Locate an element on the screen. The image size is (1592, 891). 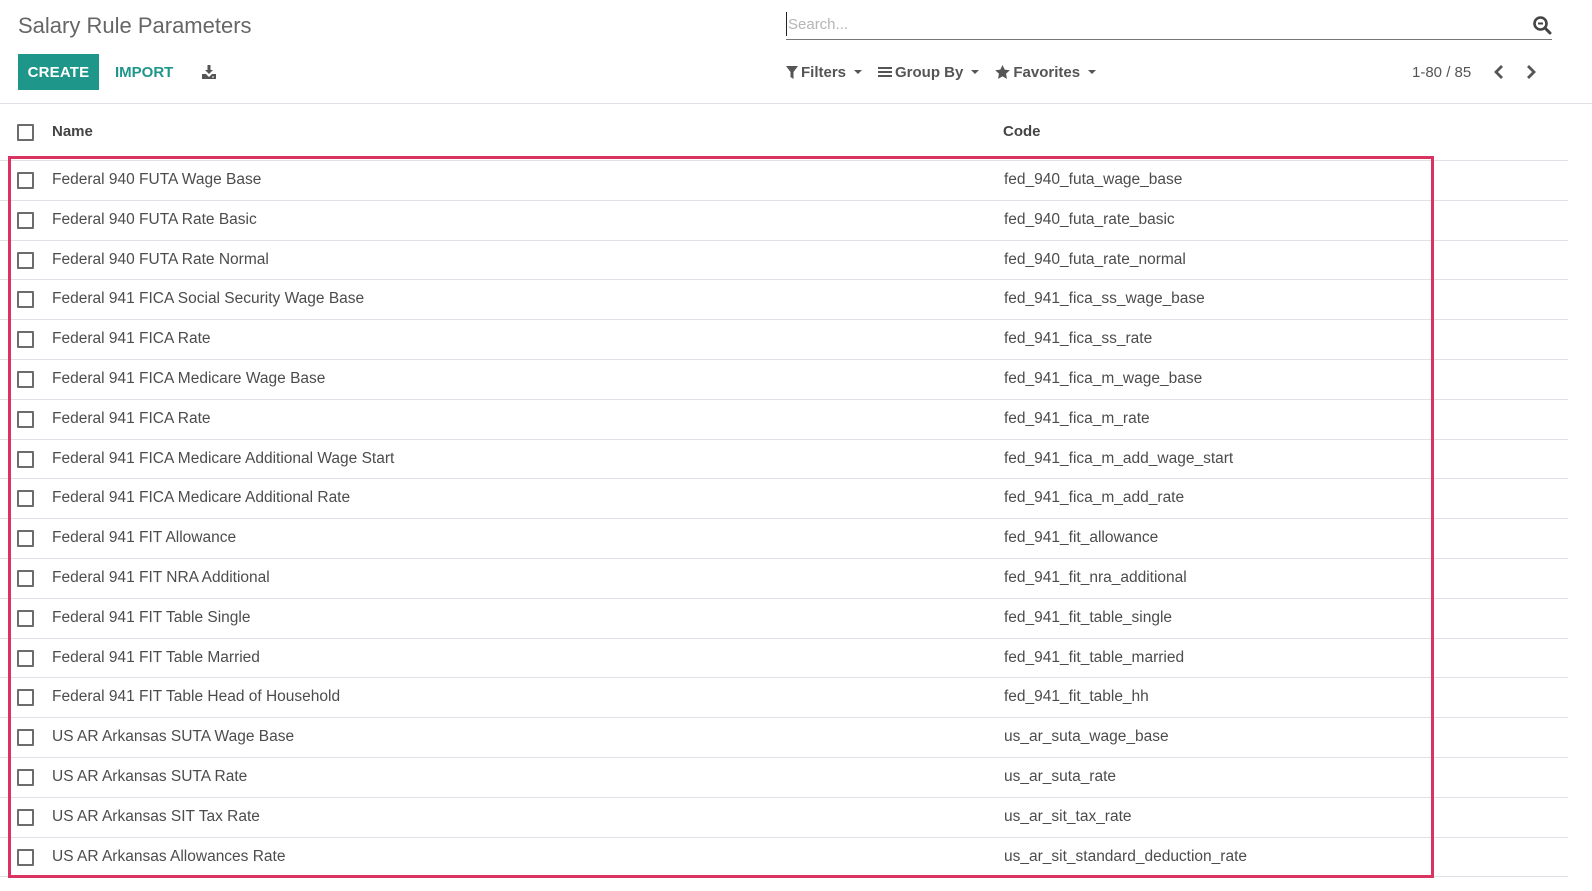
cell-code: us_ar_sit_tax_rate is located at coordinates (1068, 816).